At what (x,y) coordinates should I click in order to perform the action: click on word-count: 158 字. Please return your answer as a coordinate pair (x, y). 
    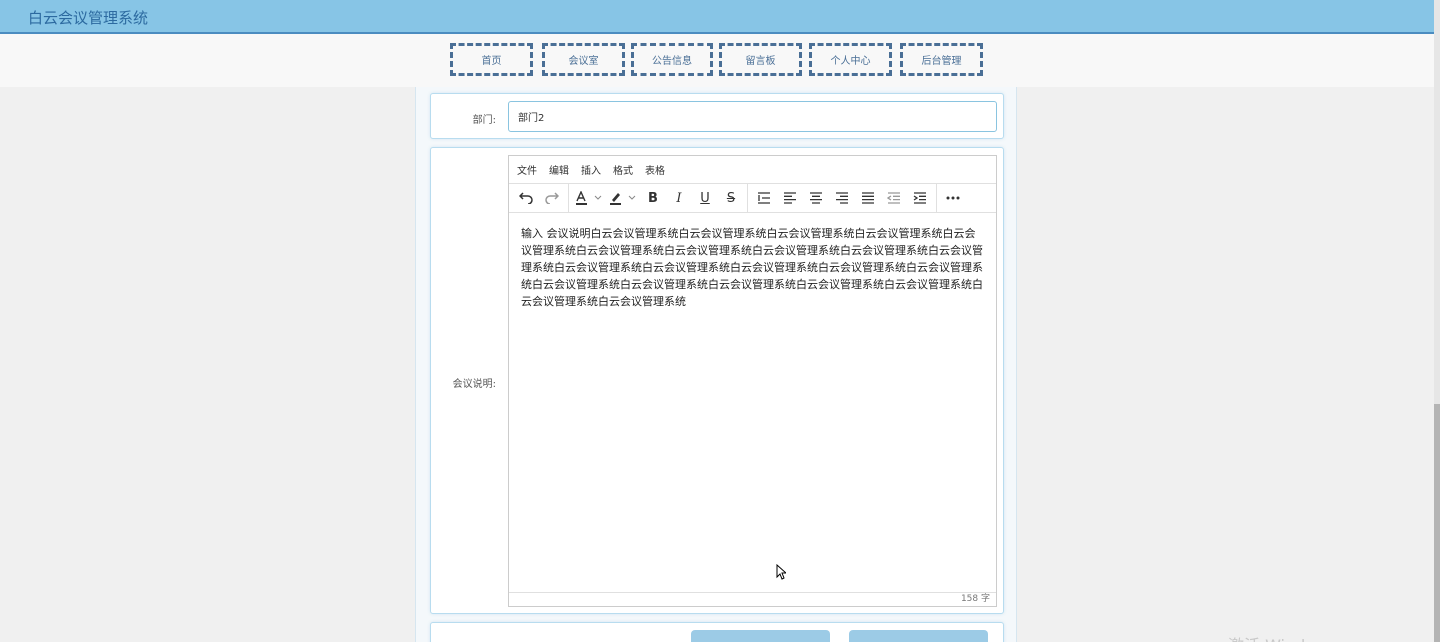
    Looking at the image, I should click on (752, 599).